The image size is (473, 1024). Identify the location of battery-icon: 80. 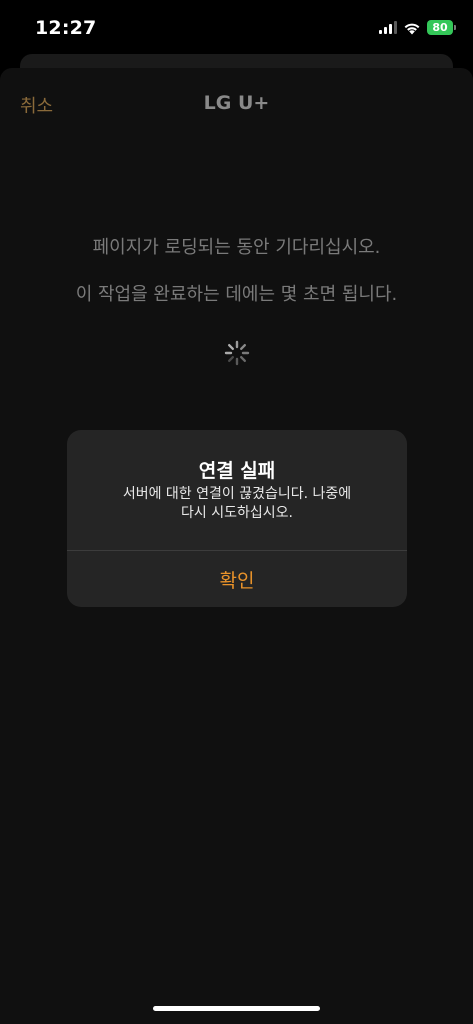
(441, 27).